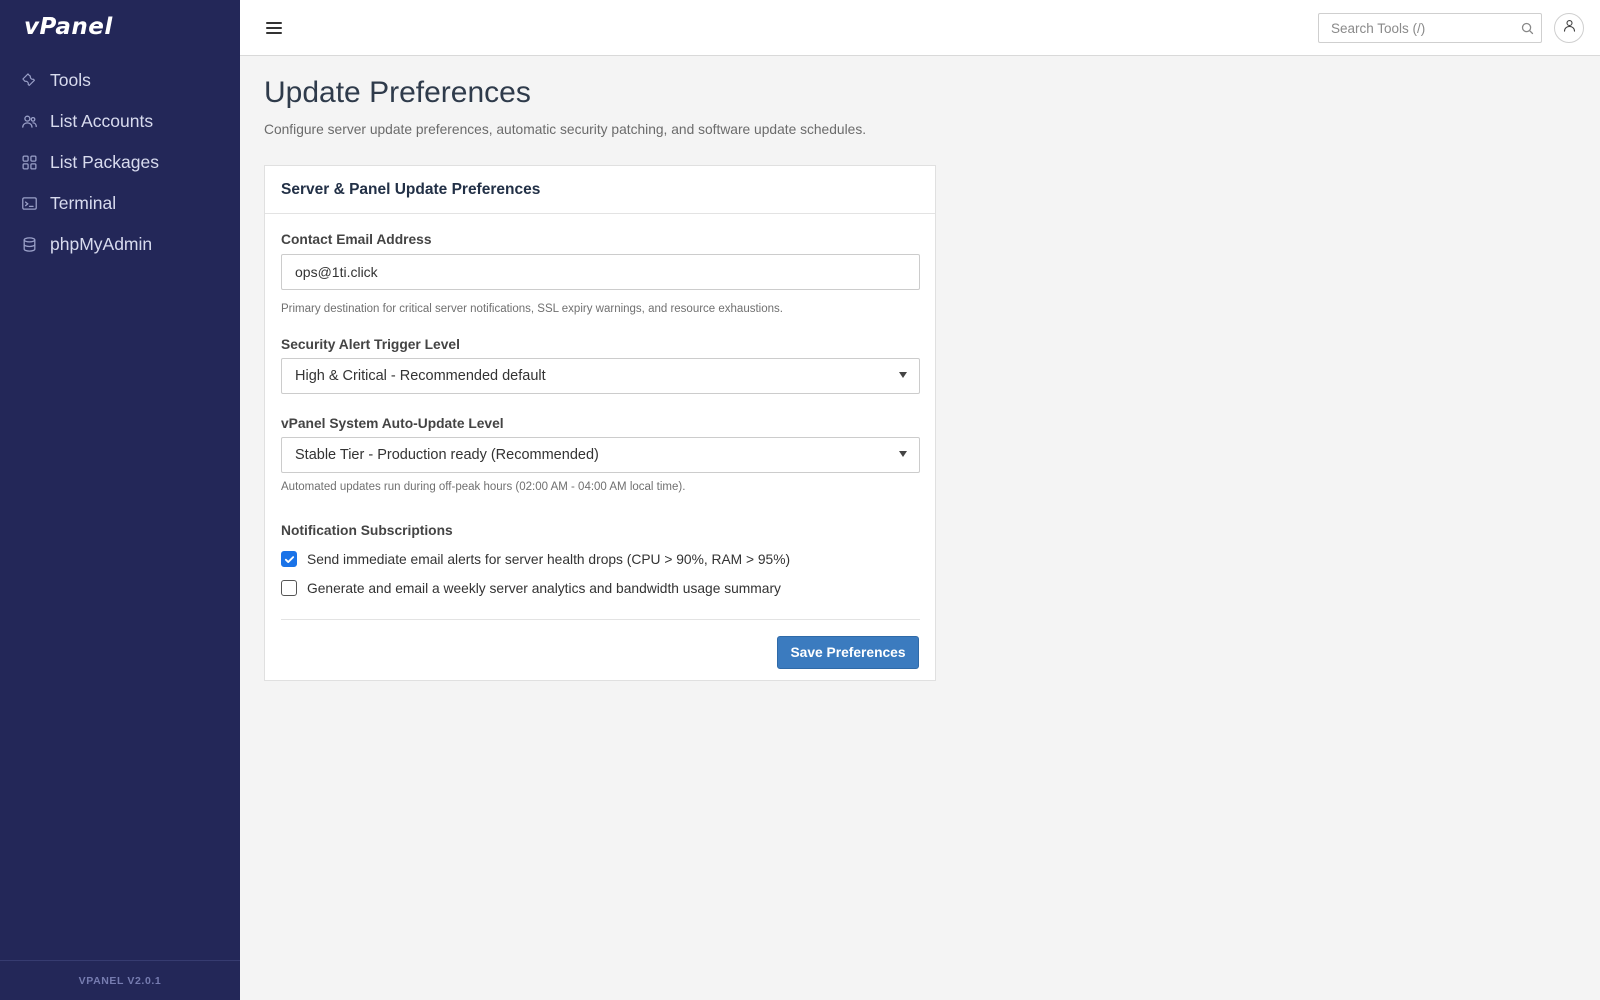 This screenshot has height=1000, width=1600. Describe the element at coordinates (104, 162) in the screenshot. I see `sidebar-item-label: List Packages` at that location.